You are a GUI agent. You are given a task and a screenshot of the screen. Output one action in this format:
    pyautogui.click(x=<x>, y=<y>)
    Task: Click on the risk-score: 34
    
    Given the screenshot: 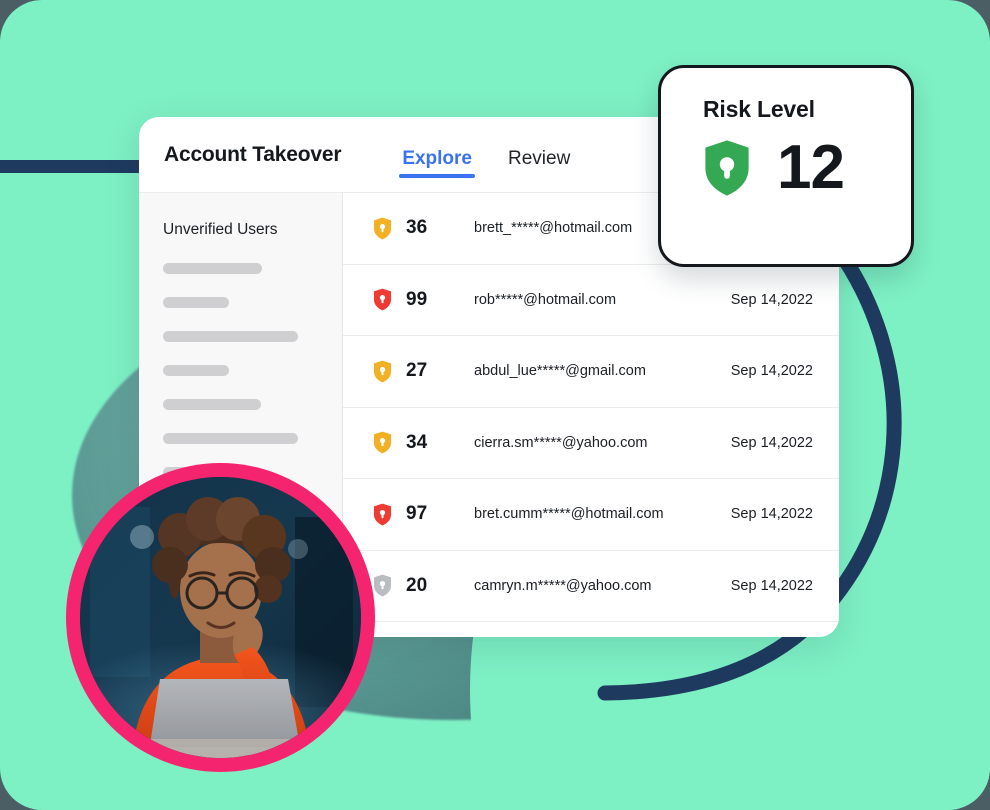 What is the action you would take?
    pyautogui.click(x=417, y=442)
    